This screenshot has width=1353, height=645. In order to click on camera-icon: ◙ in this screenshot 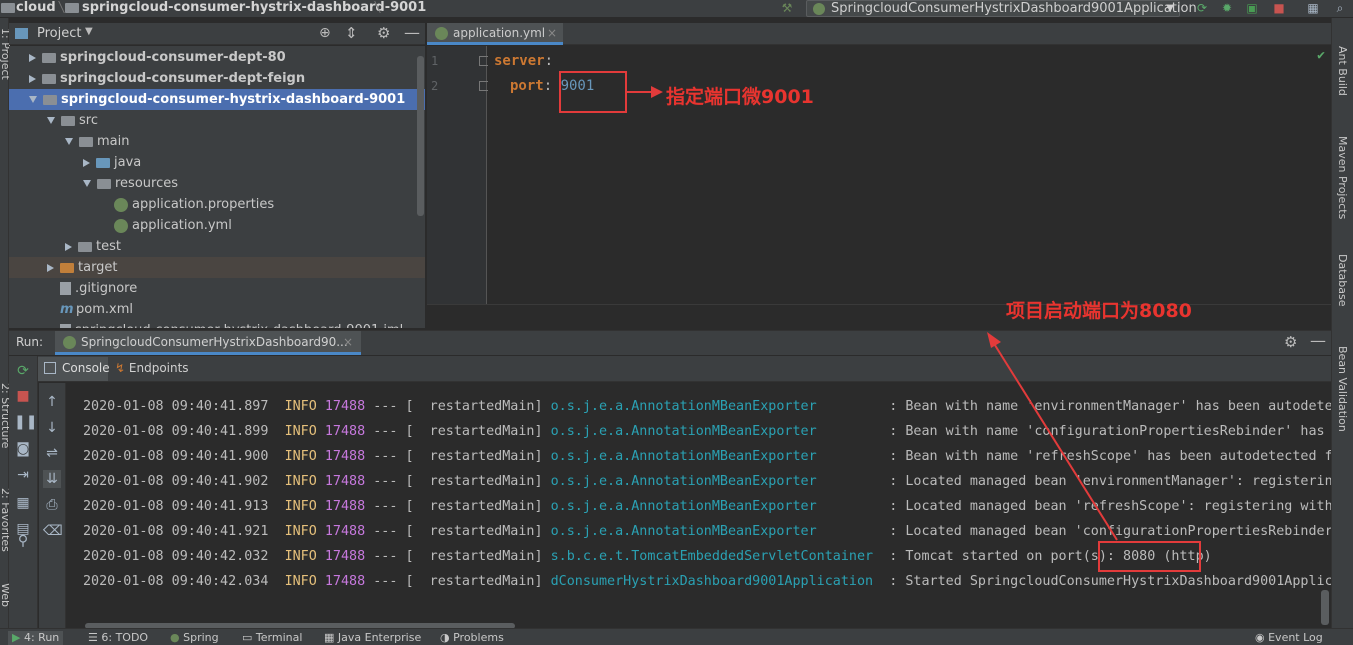, I will do `click(23, 449)`.